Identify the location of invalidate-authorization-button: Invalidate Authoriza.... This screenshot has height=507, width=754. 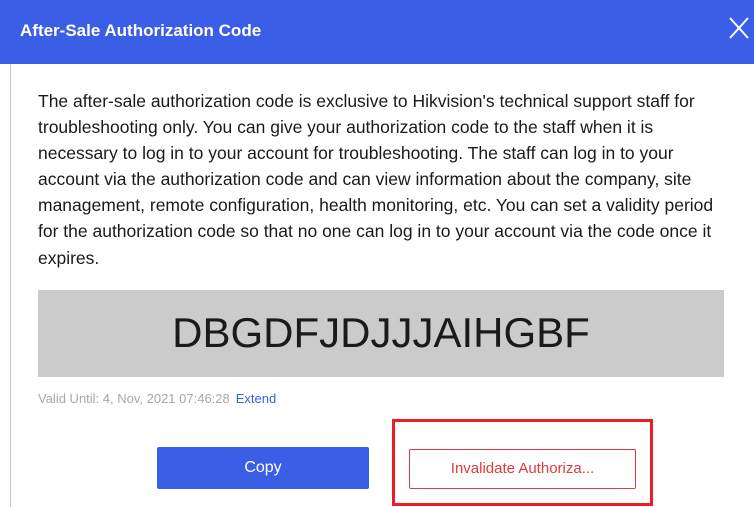
(522, 469).